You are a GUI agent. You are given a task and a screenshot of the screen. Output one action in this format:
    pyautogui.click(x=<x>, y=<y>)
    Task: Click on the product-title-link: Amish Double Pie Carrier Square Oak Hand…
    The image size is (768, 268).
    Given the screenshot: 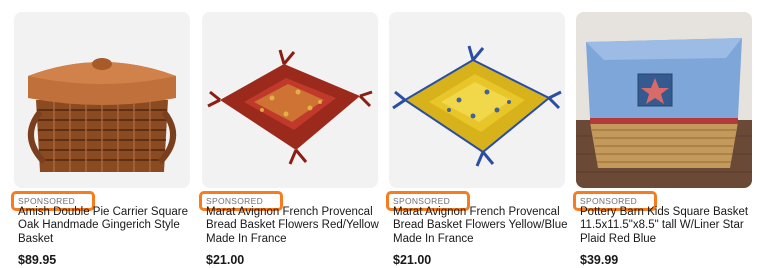 What is the action you would take?
    pyautogui.click(x=106, y=226)
    